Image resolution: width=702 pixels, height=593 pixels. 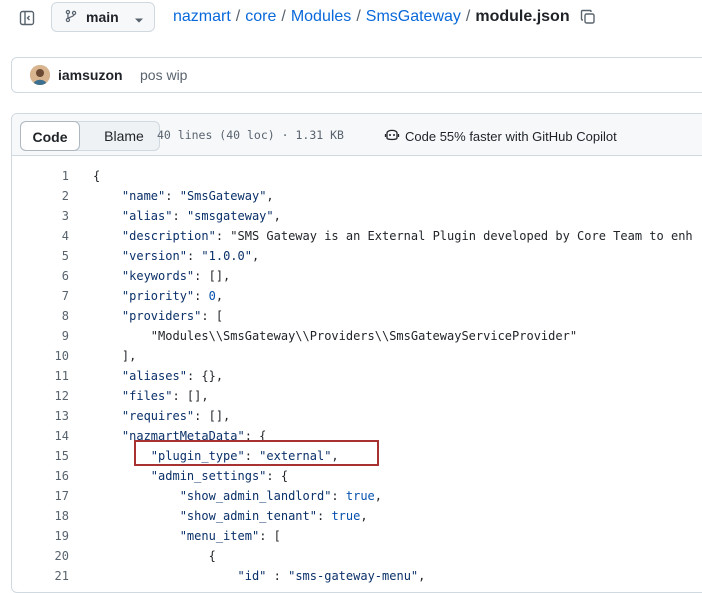 What do you see at coordinates (357, 556) in the screenshot?
I see `code-line: 20 {` at bounding box center [357, 556].